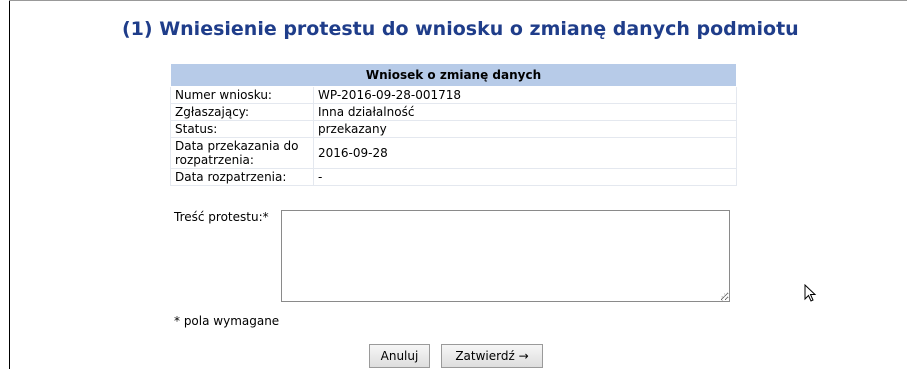 The width and height of the screenshot is (907, 369). I want to click on window-top-border, so click(458, 2).